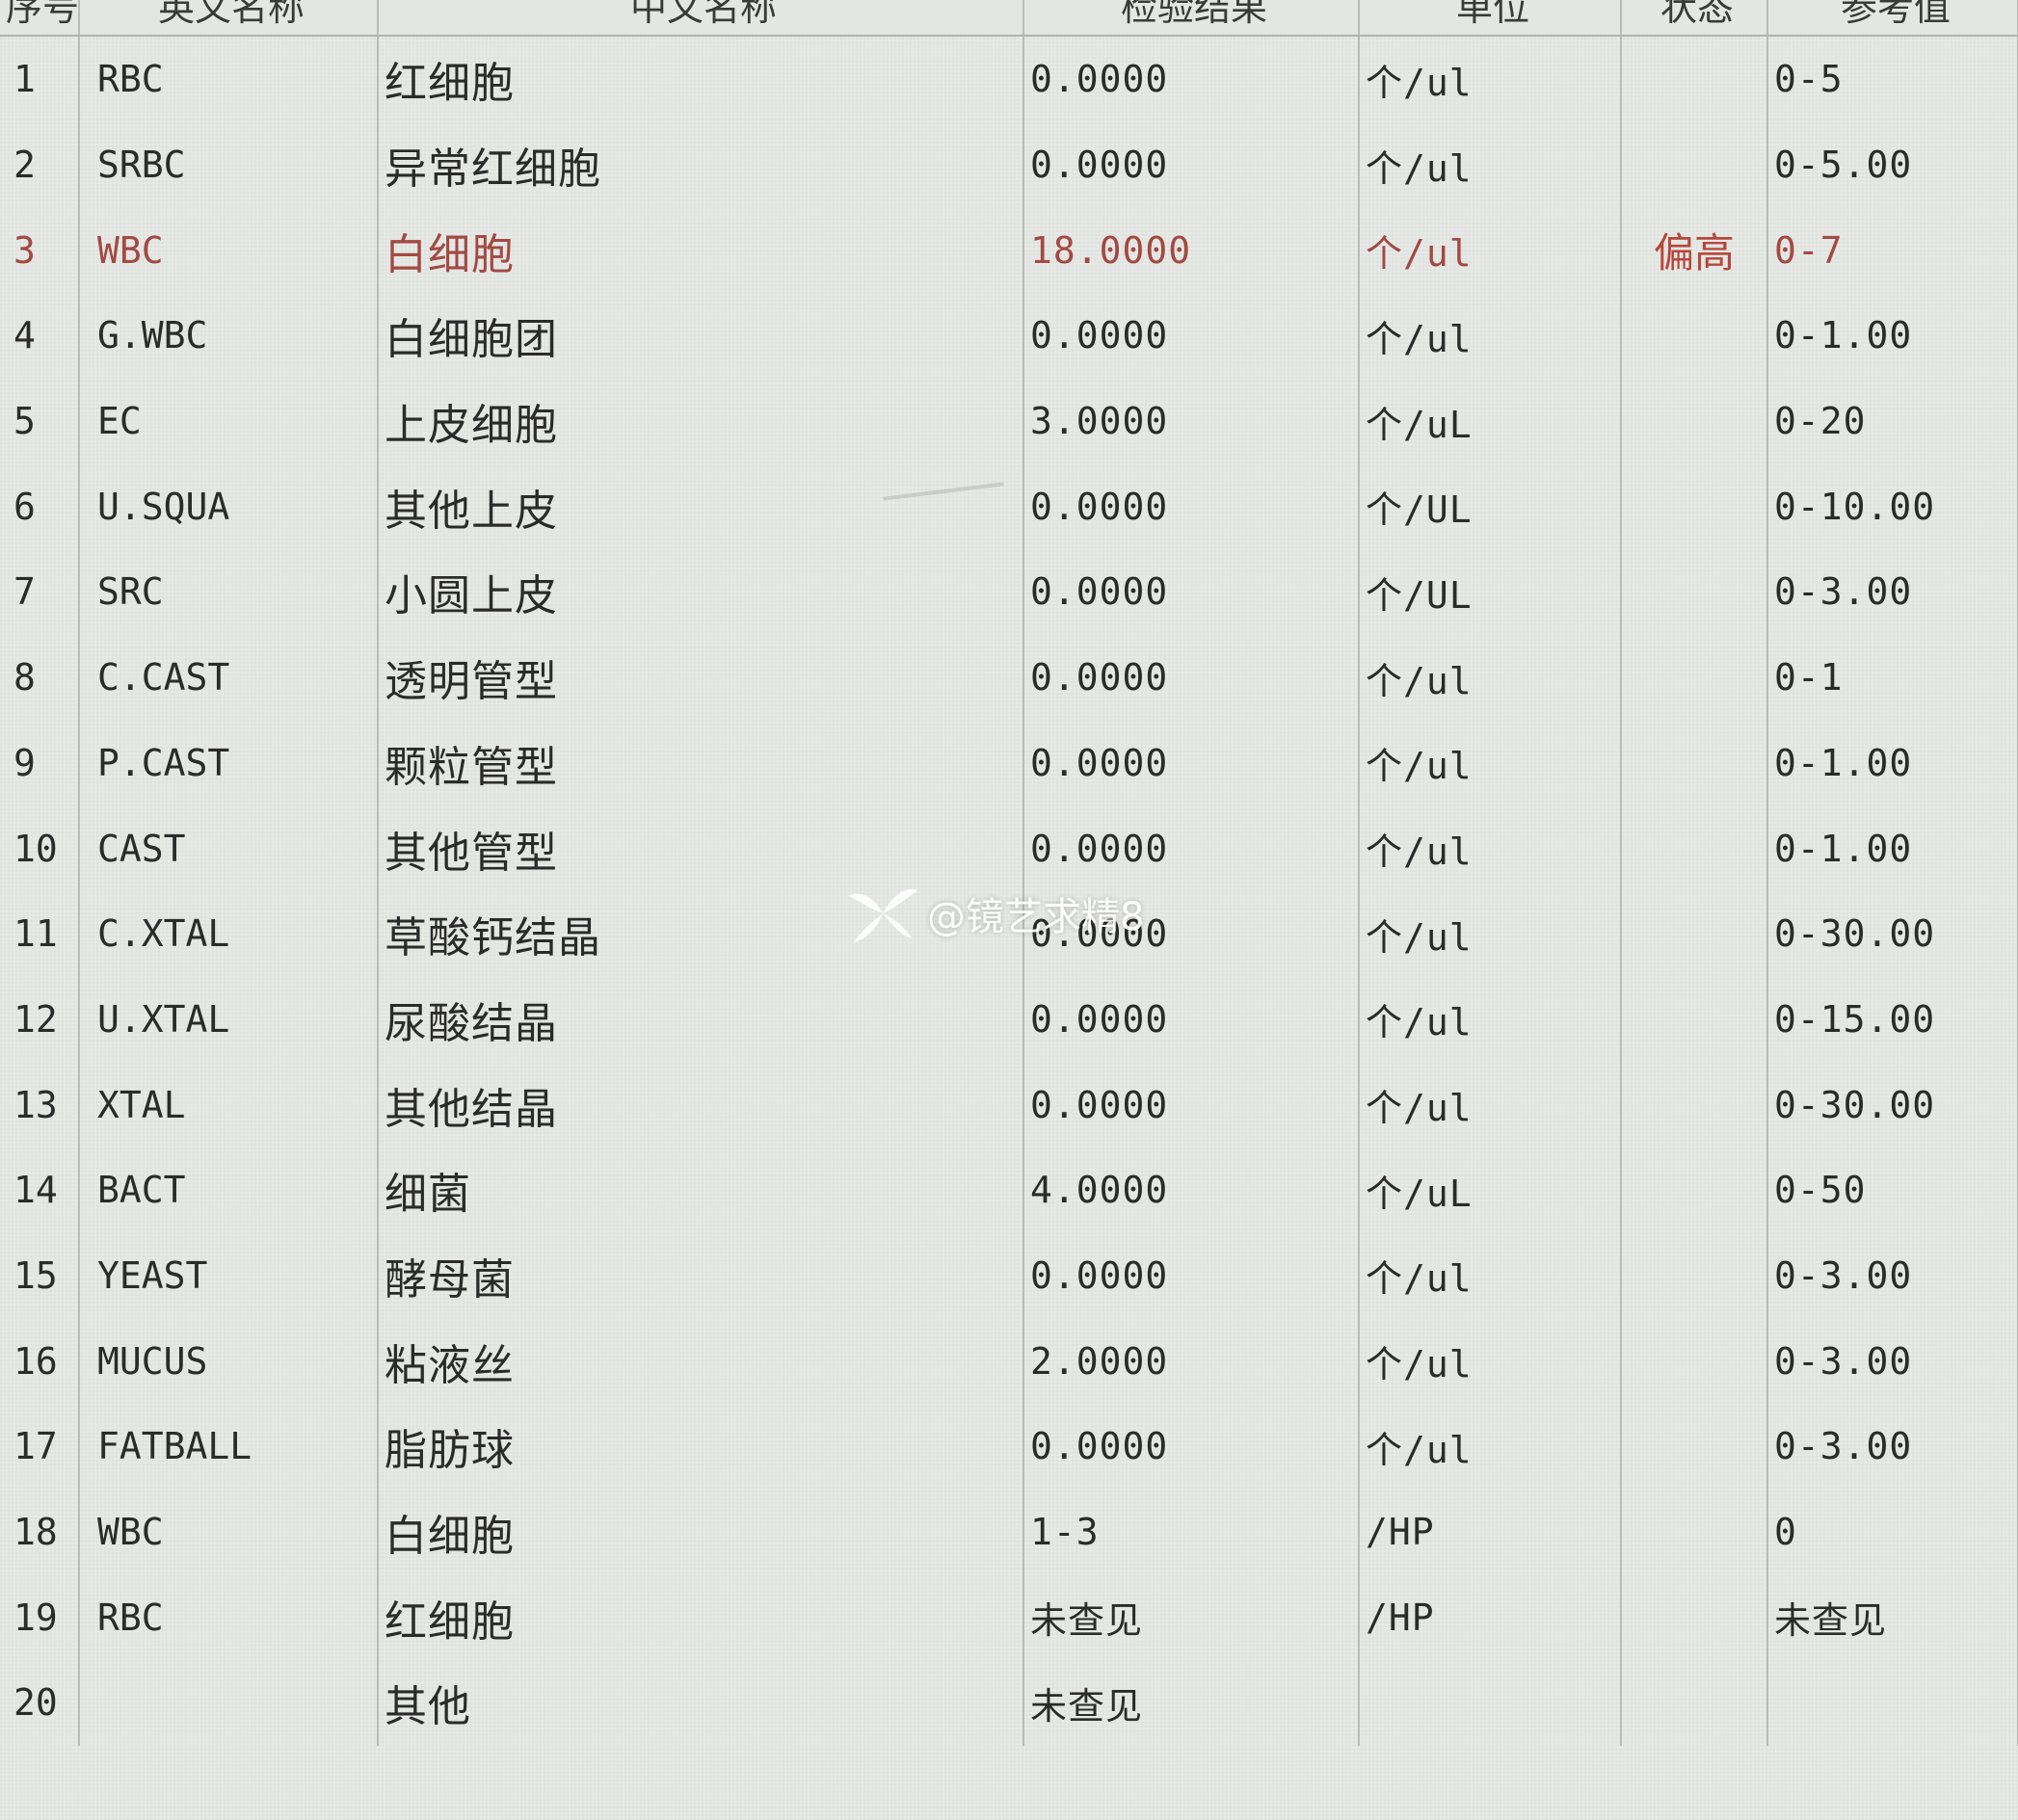  What do you see at coordinates (40, 1617) in the screenshot?
I see `cell-no: 19` at bounding box center [40, 1617].